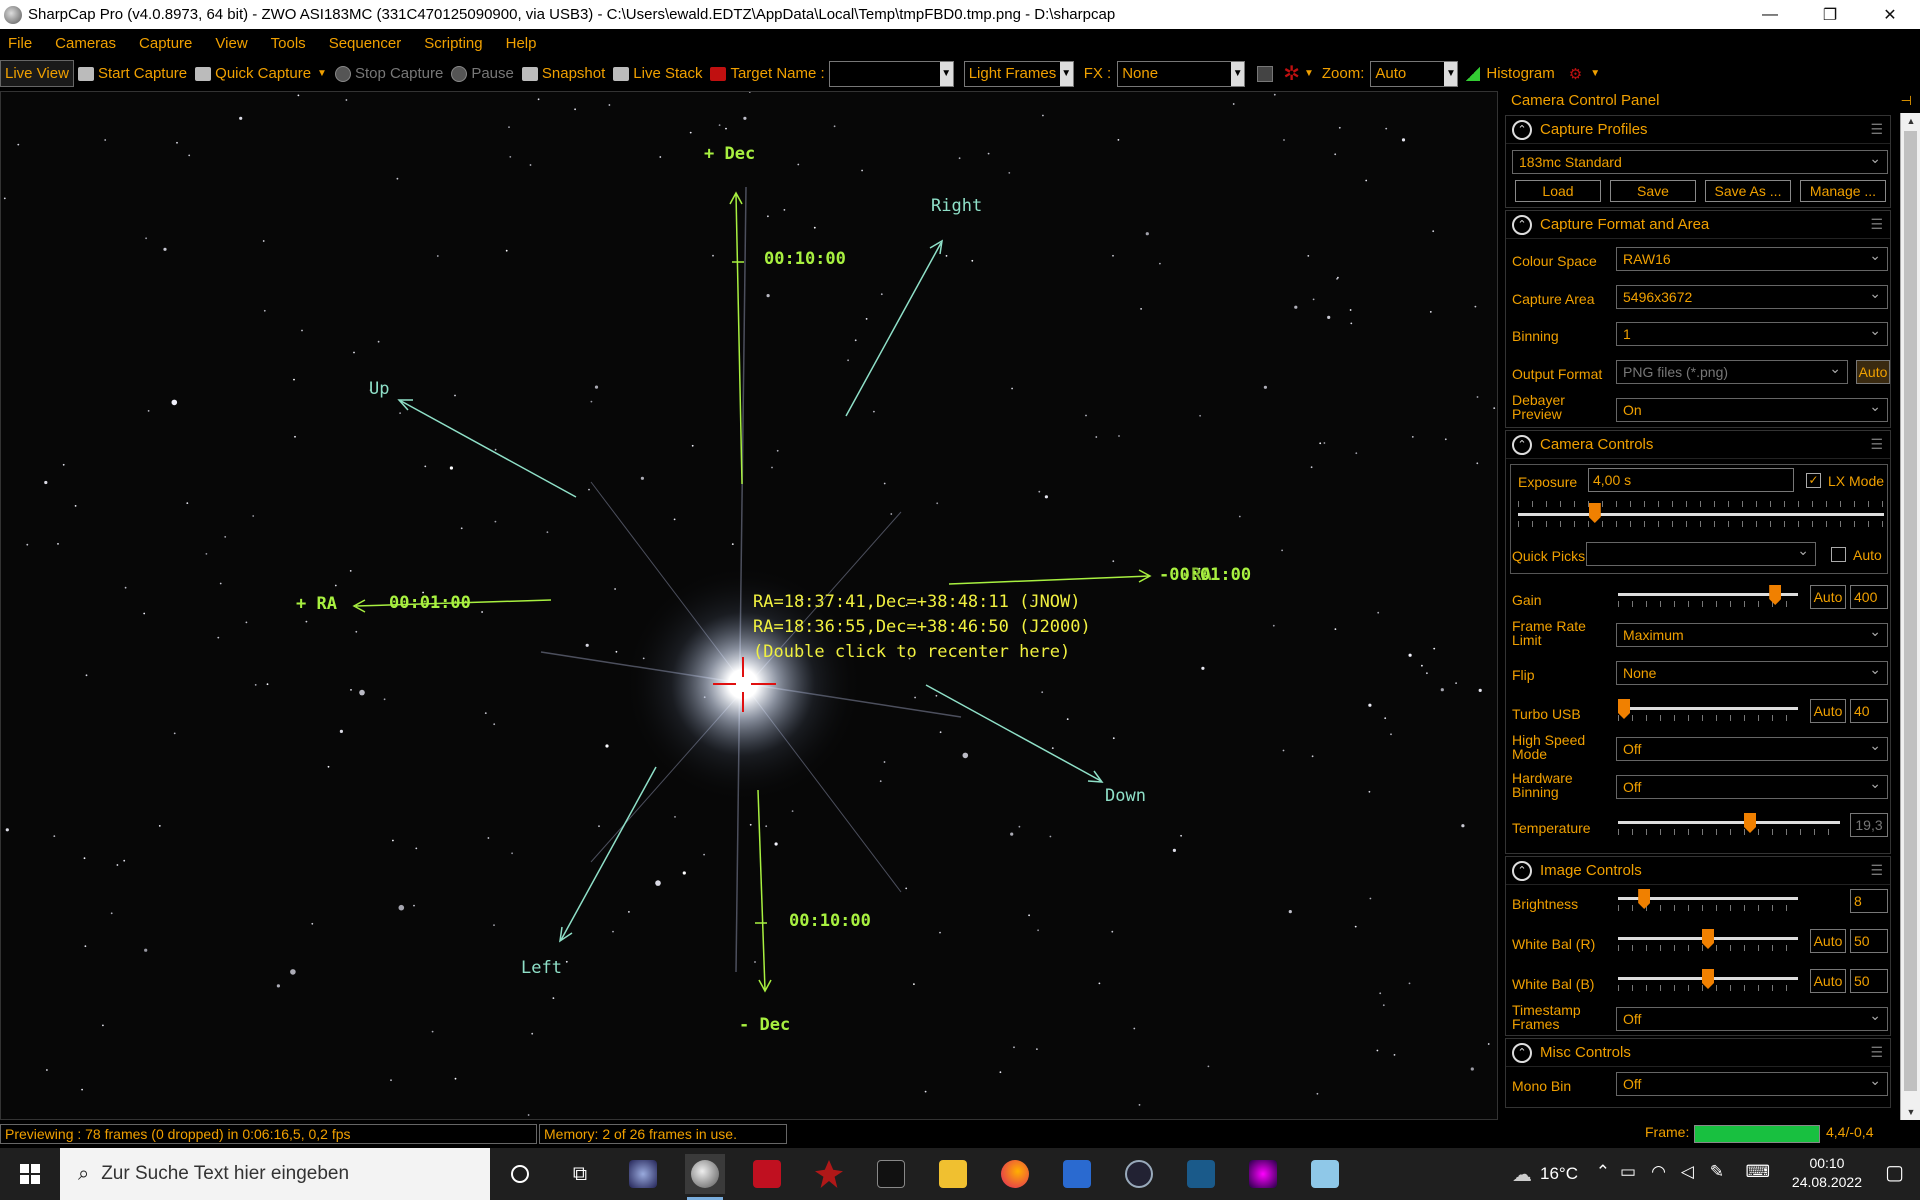  What do you see at coordinates (1698, 1053) in the screenshot?
I see `misc-controls-header: ⌃ Misc Controls ☰` at bounding box center [1698, 1053].